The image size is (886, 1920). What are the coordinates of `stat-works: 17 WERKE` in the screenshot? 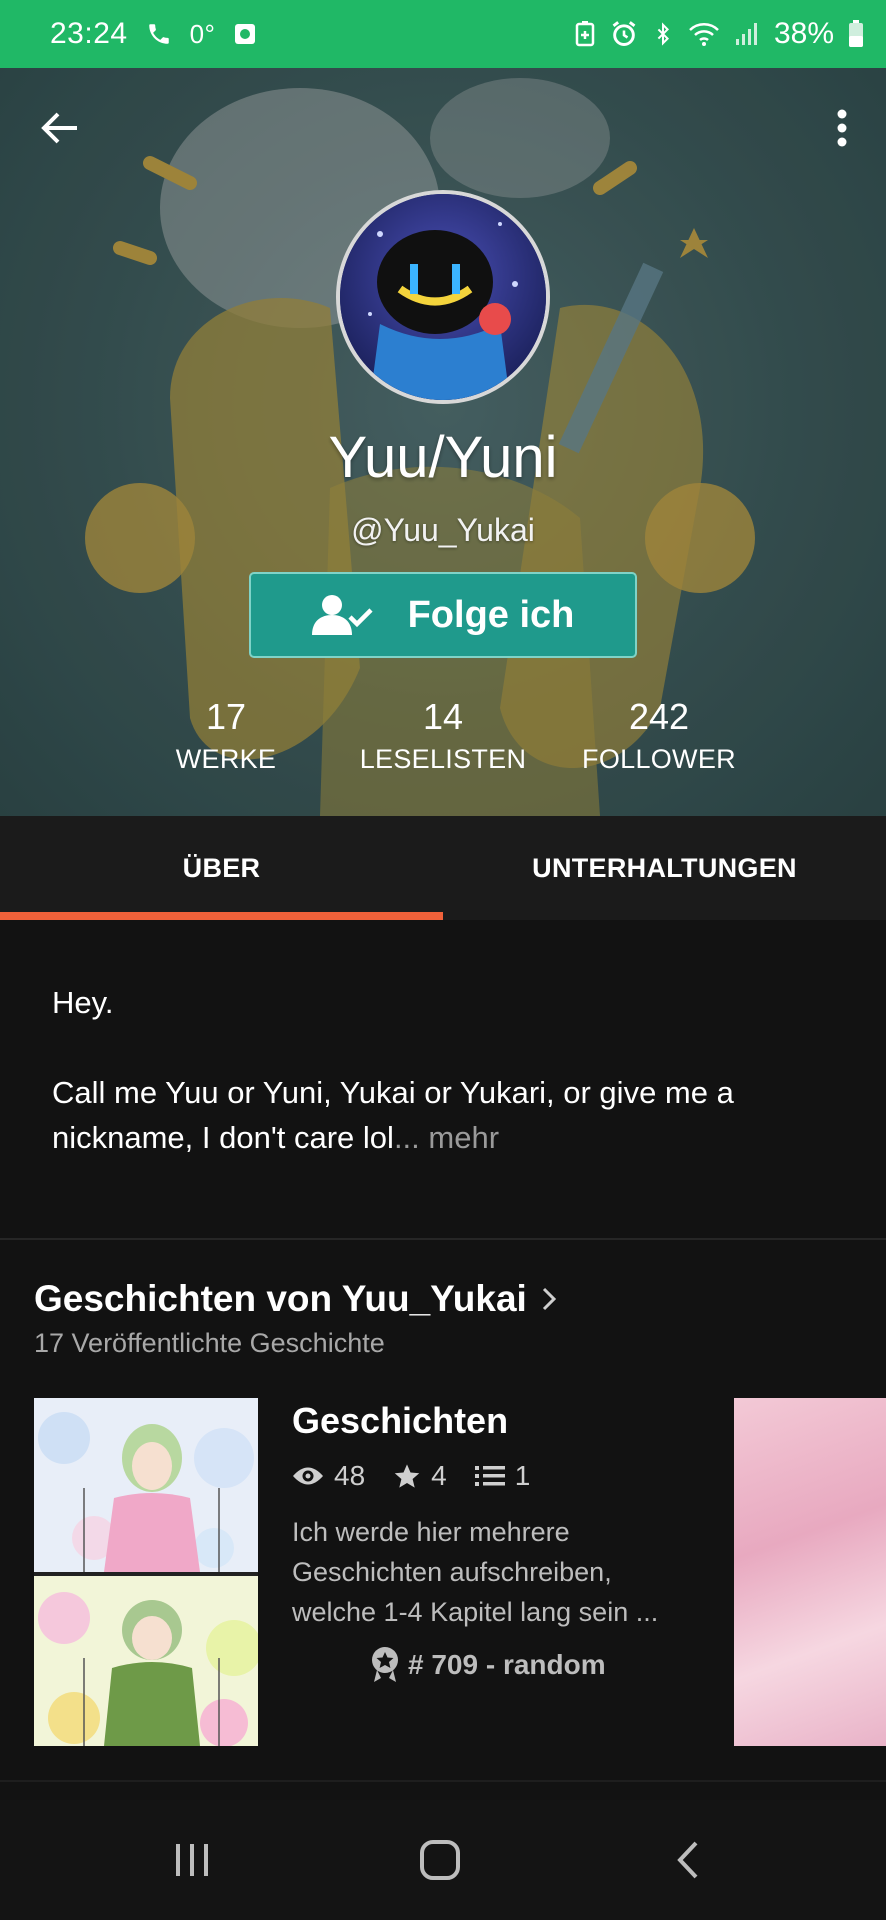 It's located at (226, 735).